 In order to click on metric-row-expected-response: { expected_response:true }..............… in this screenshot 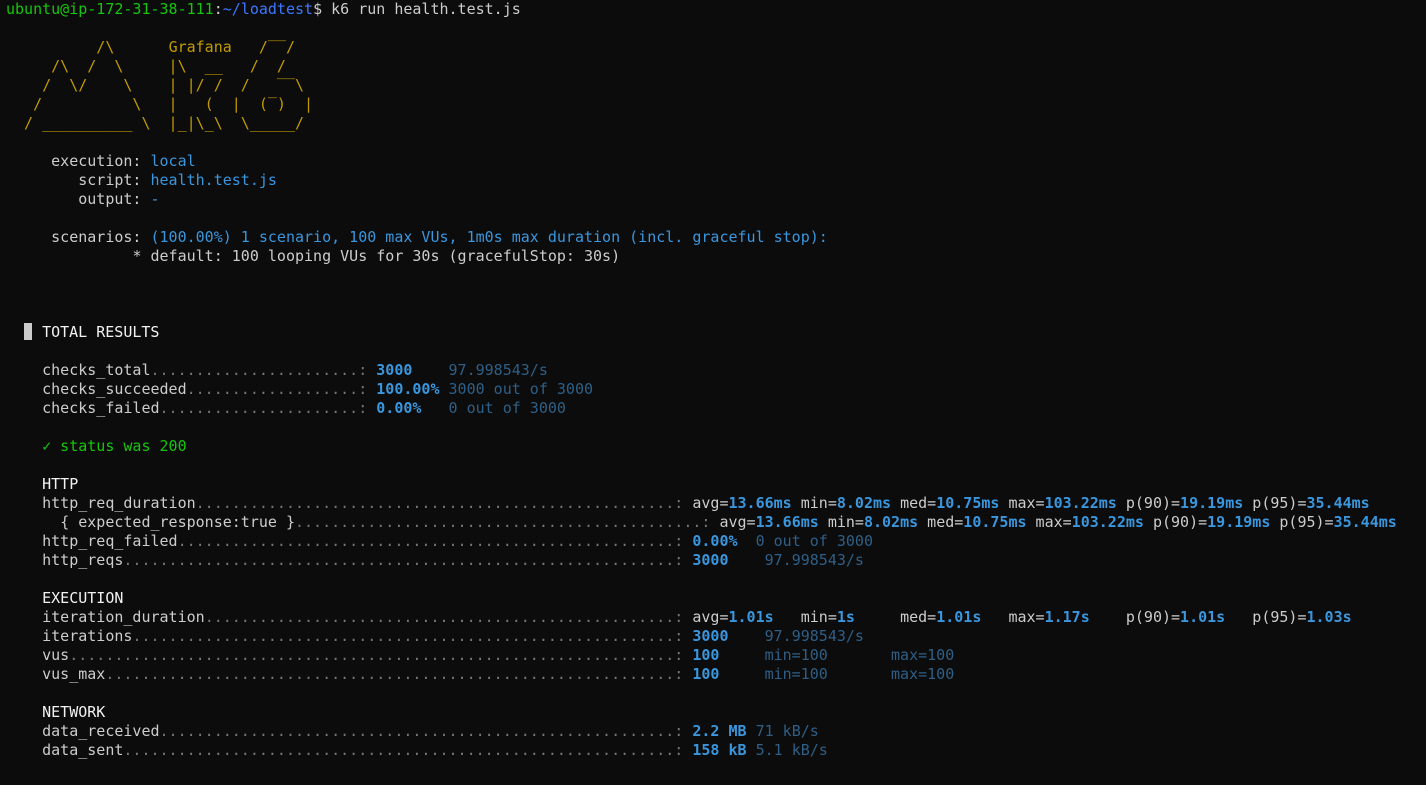, I will do `click(728, 522)`.